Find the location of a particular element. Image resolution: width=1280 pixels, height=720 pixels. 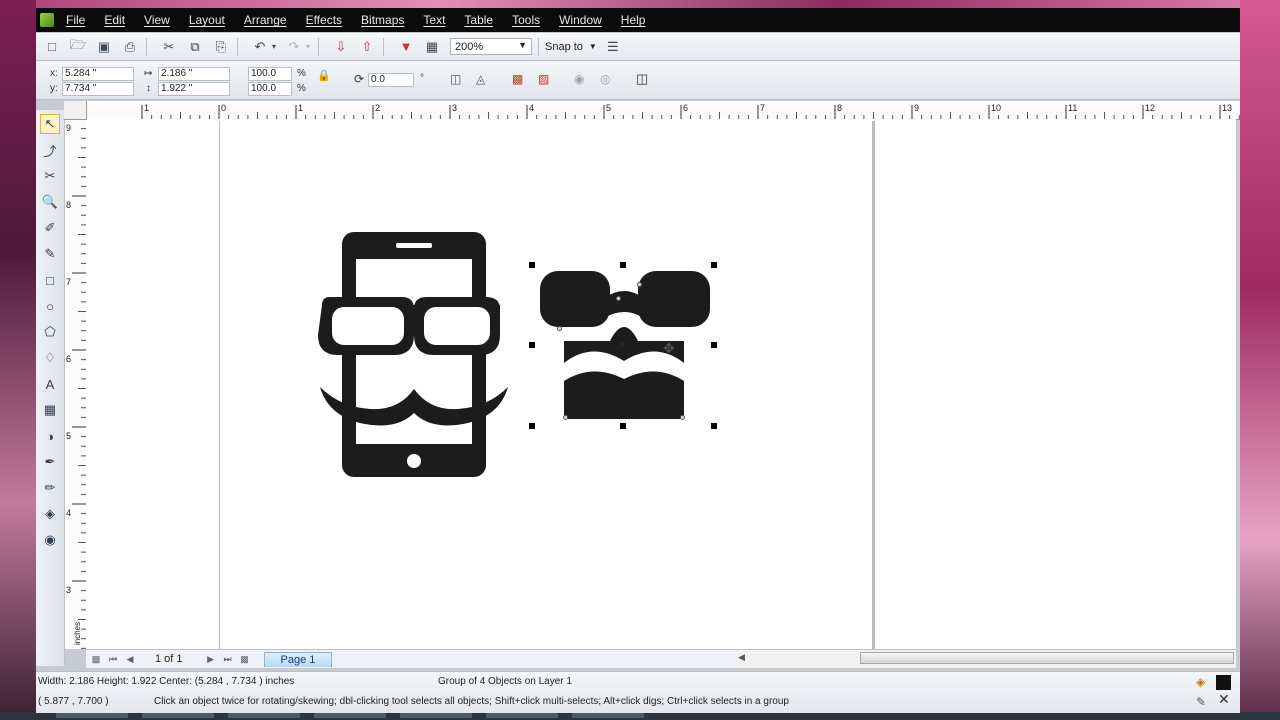

group-icon: ▩ is located at coordinates (517, 79).